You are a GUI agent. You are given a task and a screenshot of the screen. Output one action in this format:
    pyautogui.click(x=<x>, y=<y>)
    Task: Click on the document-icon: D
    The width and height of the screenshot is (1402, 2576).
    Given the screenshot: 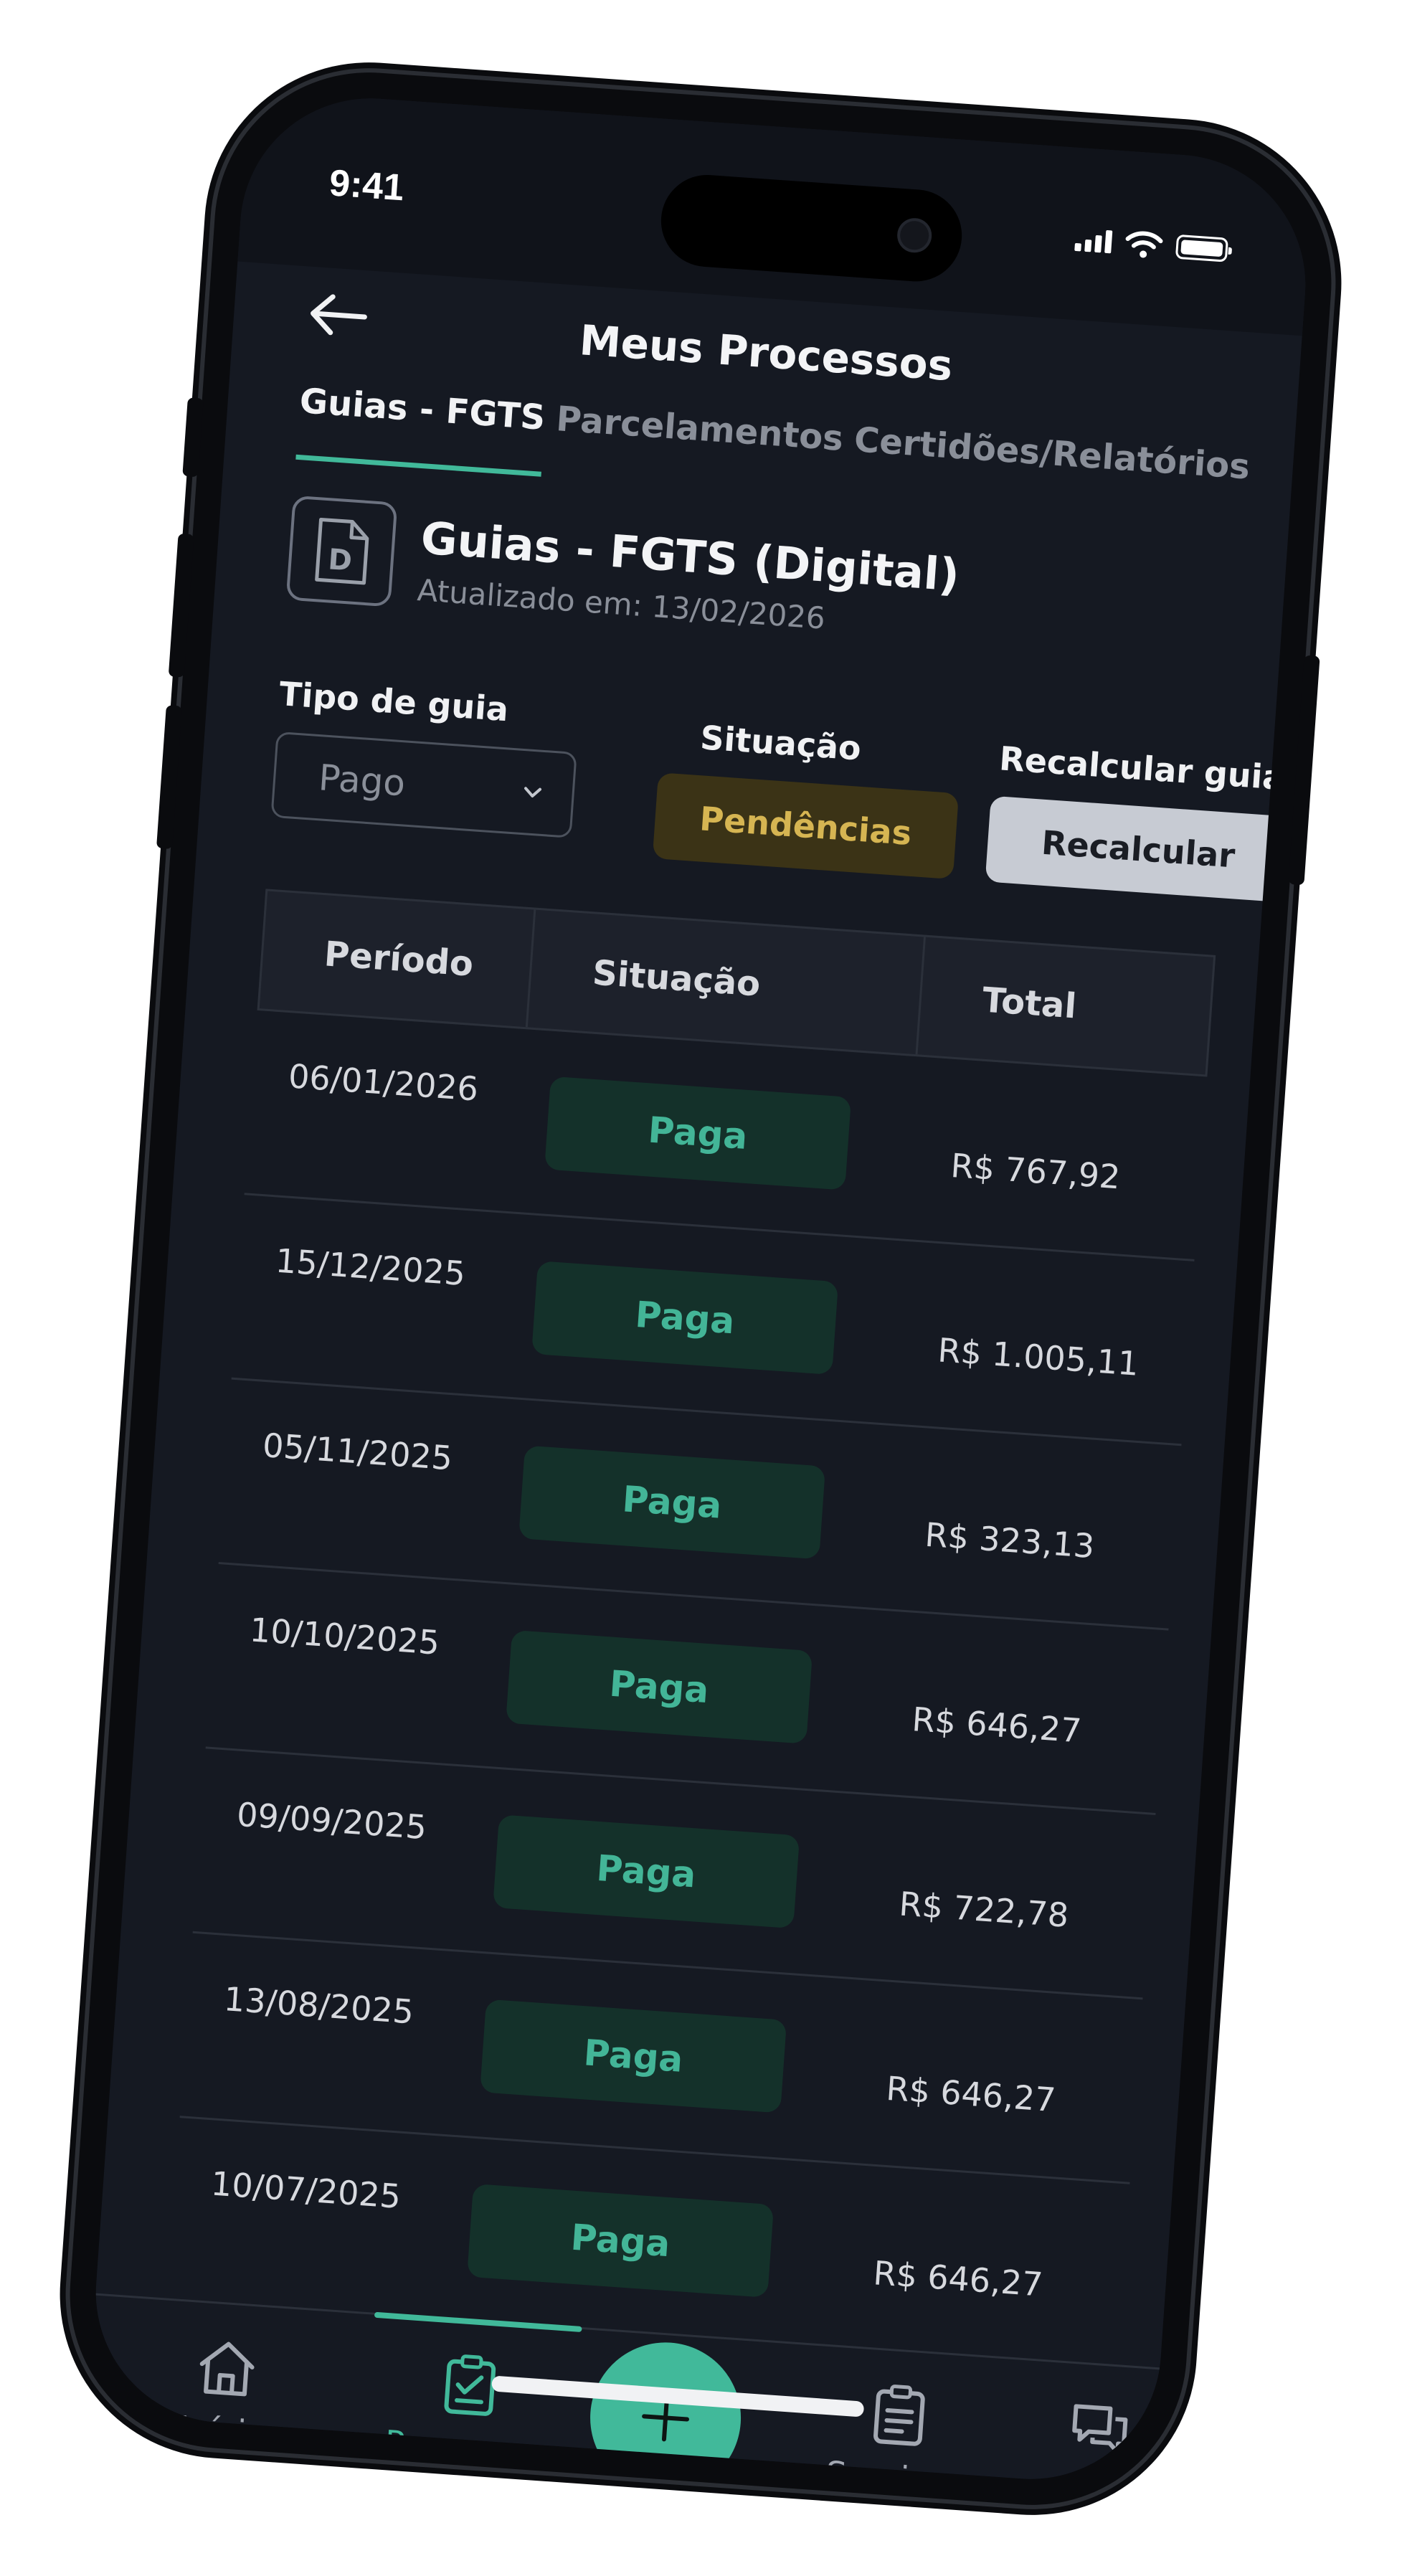 What is the action you would take?
    pyautogui.click(x=342, y=551)
    